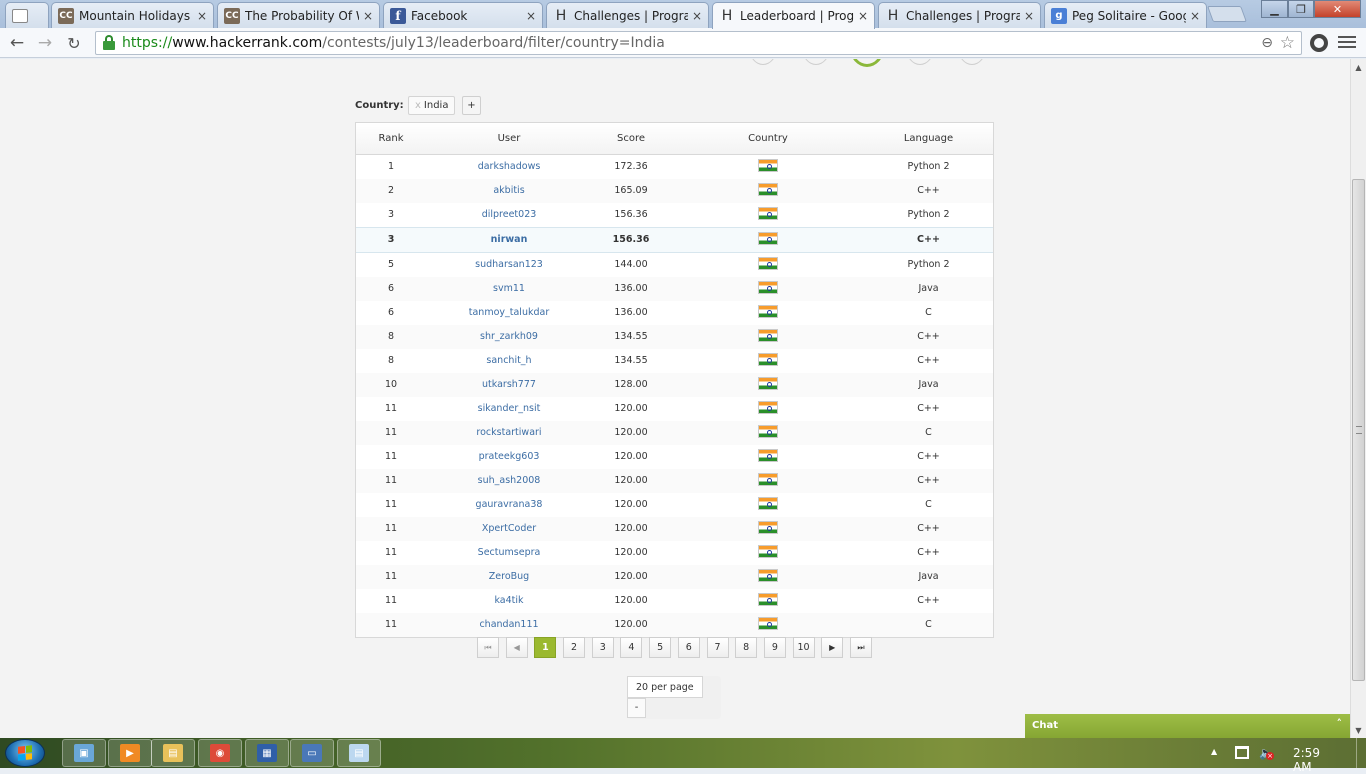  Describe the element at coordinates (631, 528) in the screenshot. I see `score-cell: 120.00` at that location.